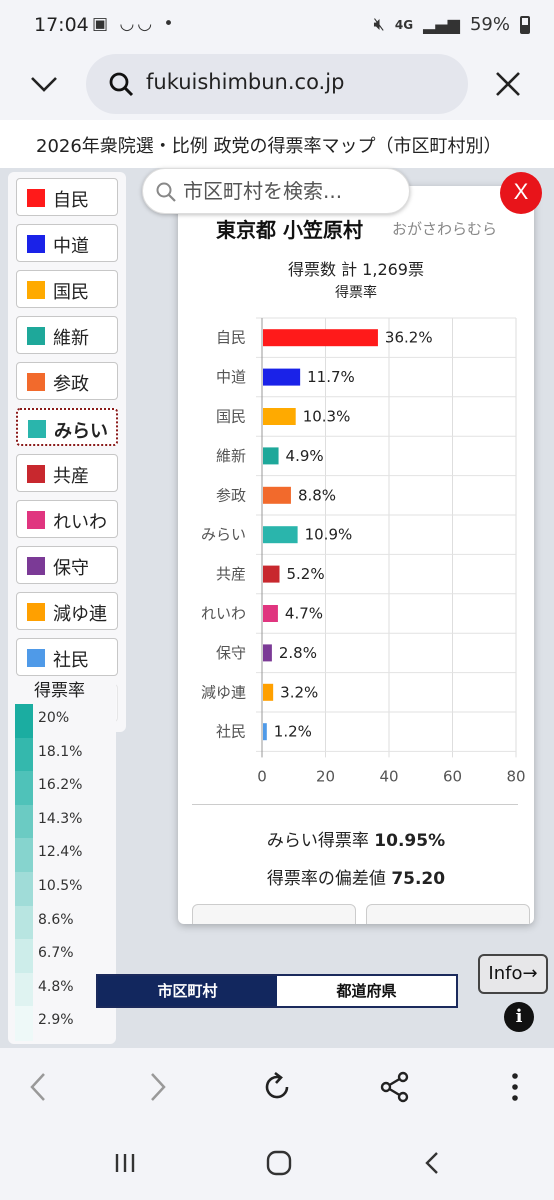  I want to click on close-popup-button: X, so click(521, 193).